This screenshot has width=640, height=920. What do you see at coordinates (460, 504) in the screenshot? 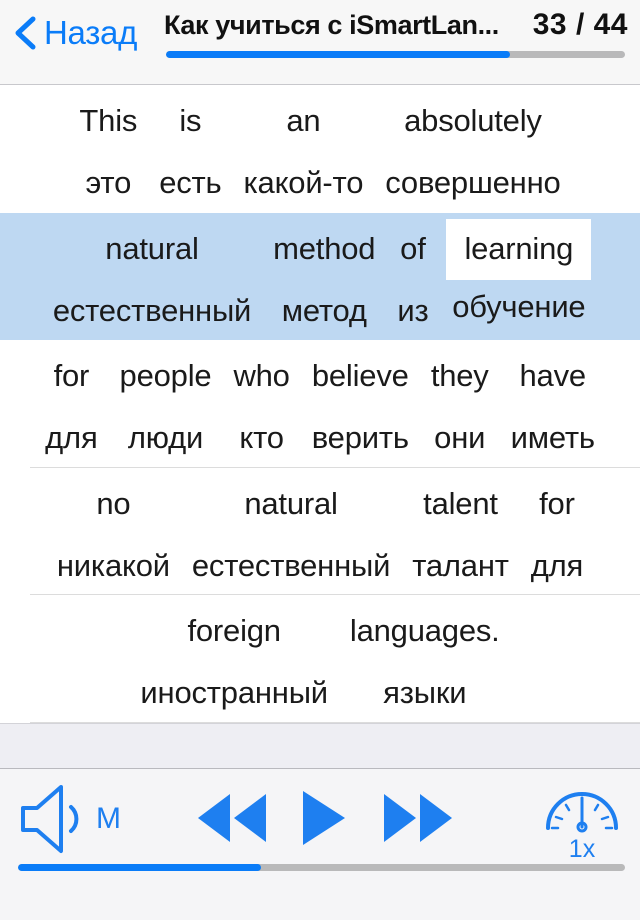
I see `source-word: talent` at bounding box center [460, 504].